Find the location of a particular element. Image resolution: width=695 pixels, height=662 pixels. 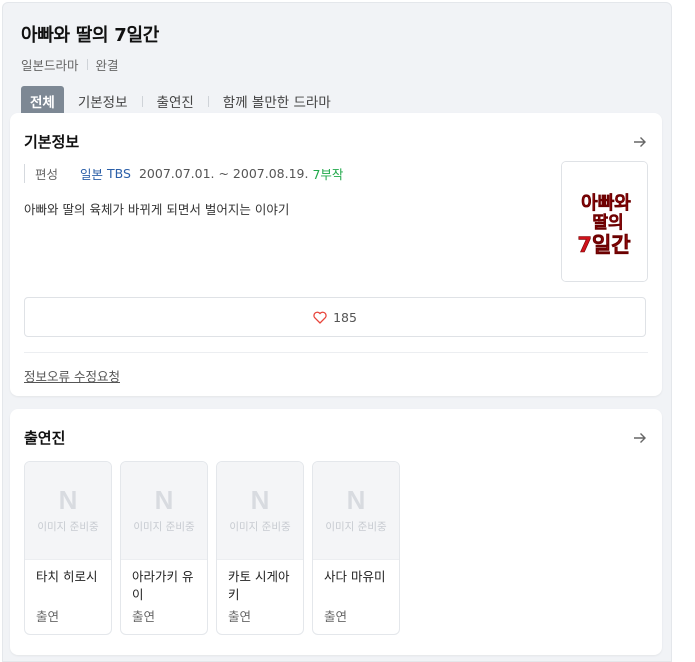

air-dates: 2007.07.01. ~ 2007.08.19. is located at coordinates (223, 173).